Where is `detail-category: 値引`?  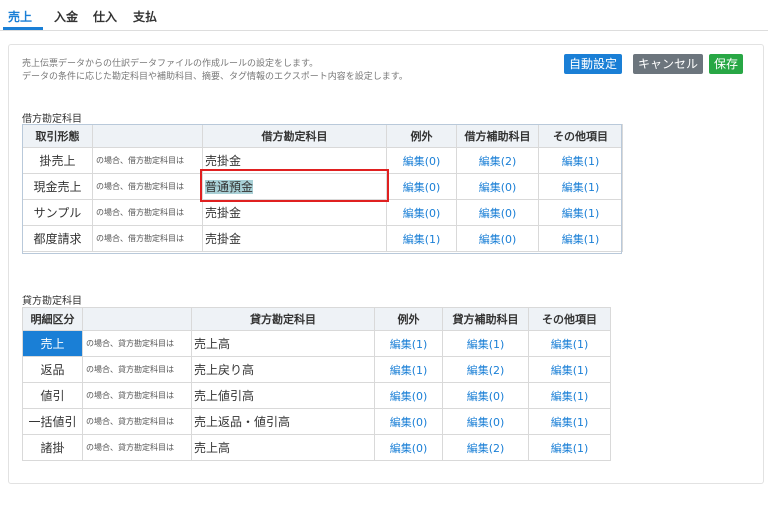 detail-category: 値引 is located at coordinates (52, 395).